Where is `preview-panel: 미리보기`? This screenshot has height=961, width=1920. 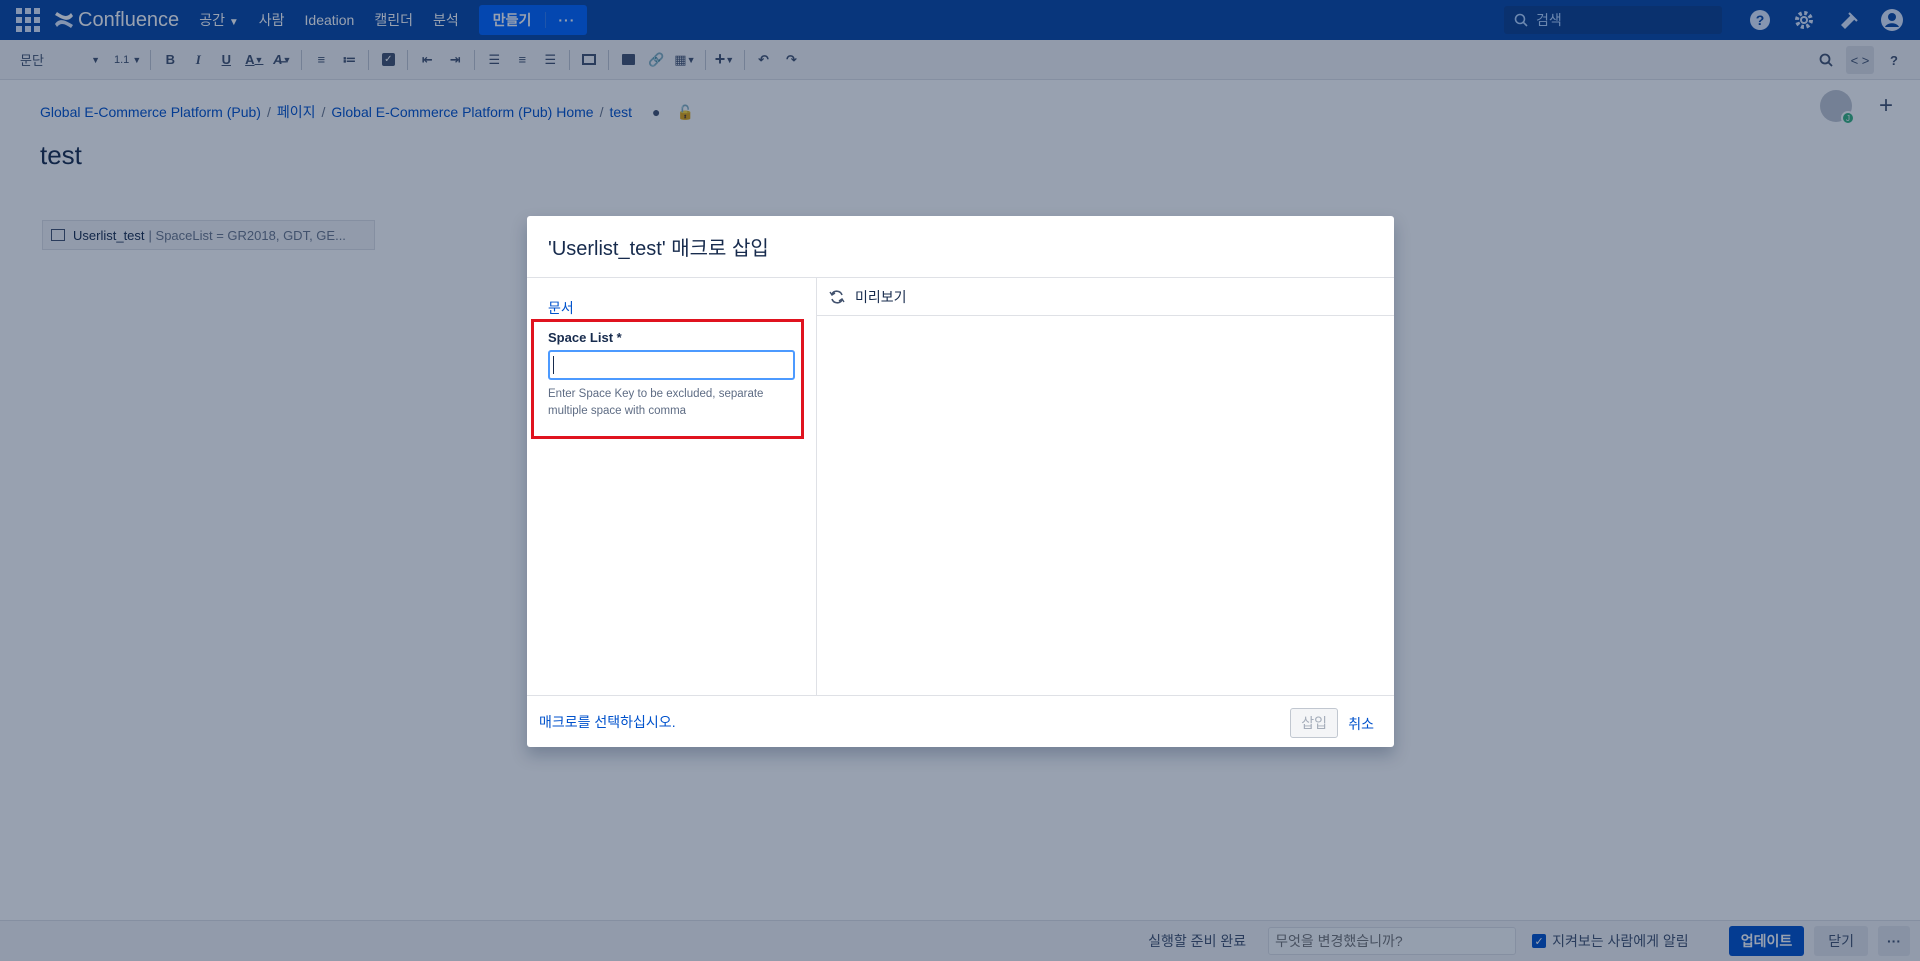 preview-panel: 미리보기 is located at coordinates (1105, 486).